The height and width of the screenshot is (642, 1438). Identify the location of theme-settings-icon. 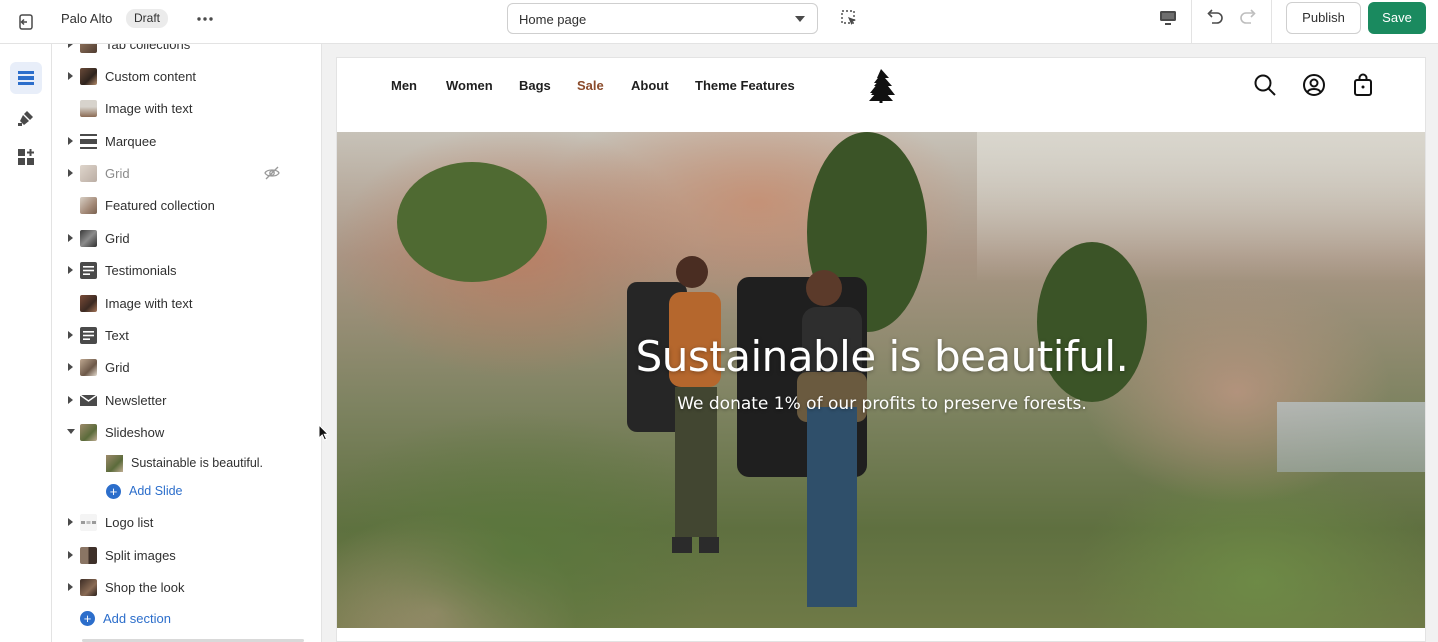
(25, 118).